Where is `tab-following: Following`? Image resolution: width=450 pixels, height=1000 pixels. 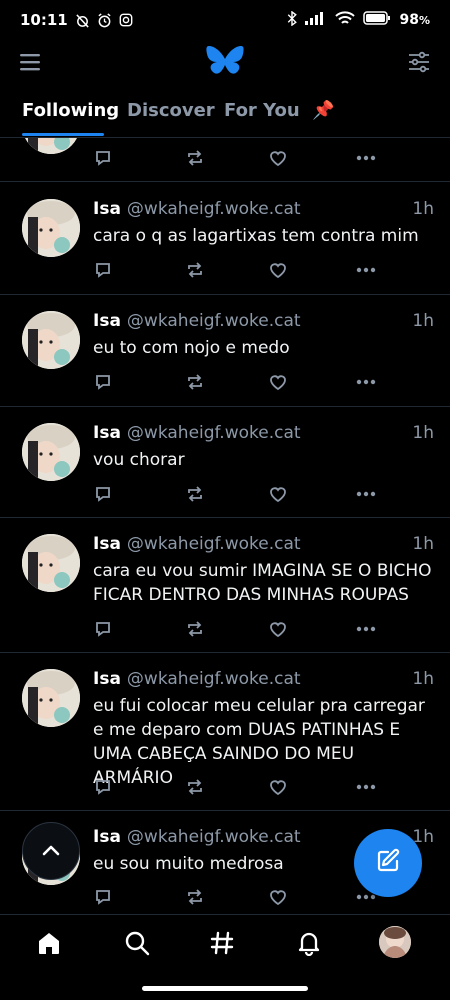 tab-following: Following is located at coordinates (70, 110).